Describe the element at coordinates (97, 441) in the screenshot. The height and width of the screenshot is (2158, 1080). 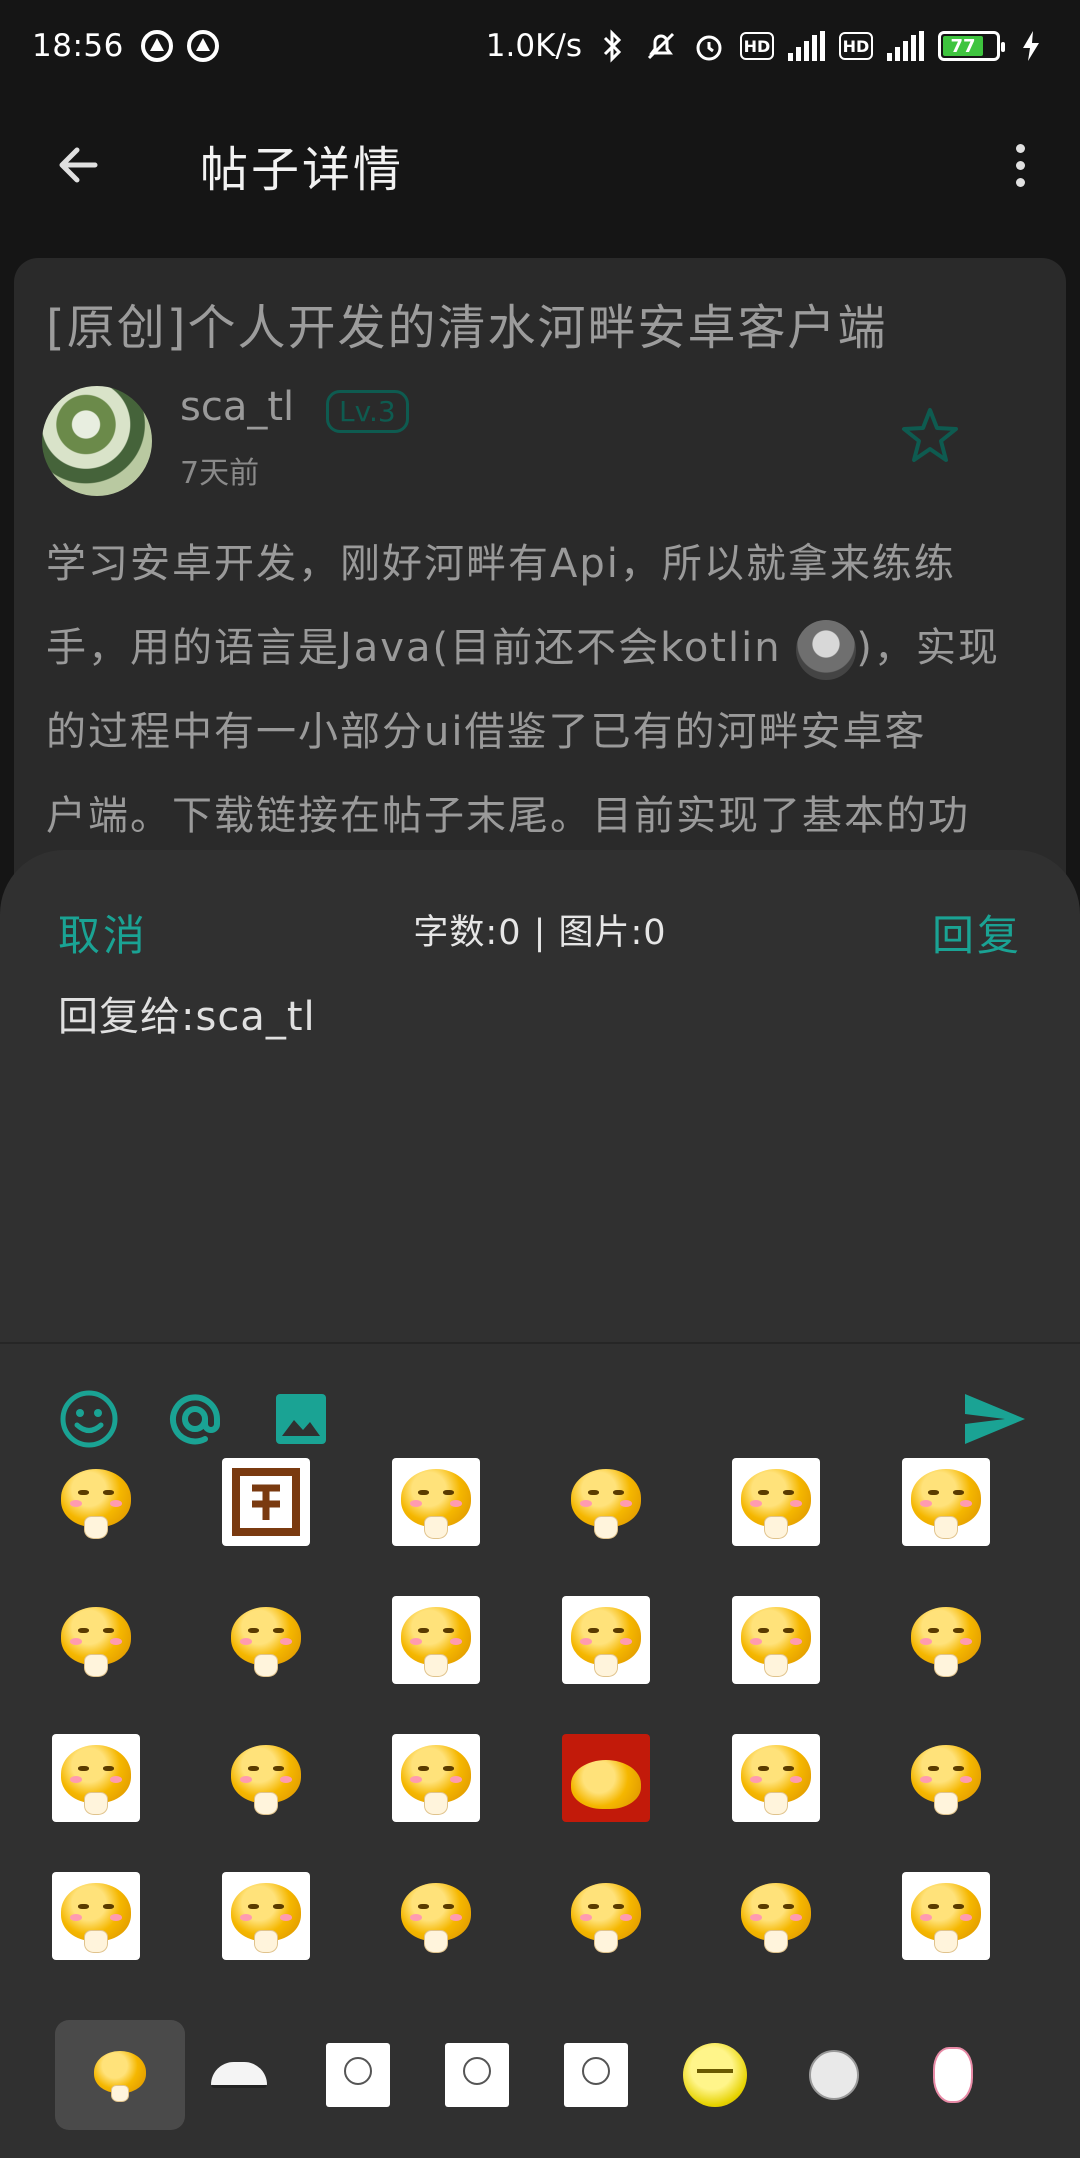
I see `avatar` at that location.